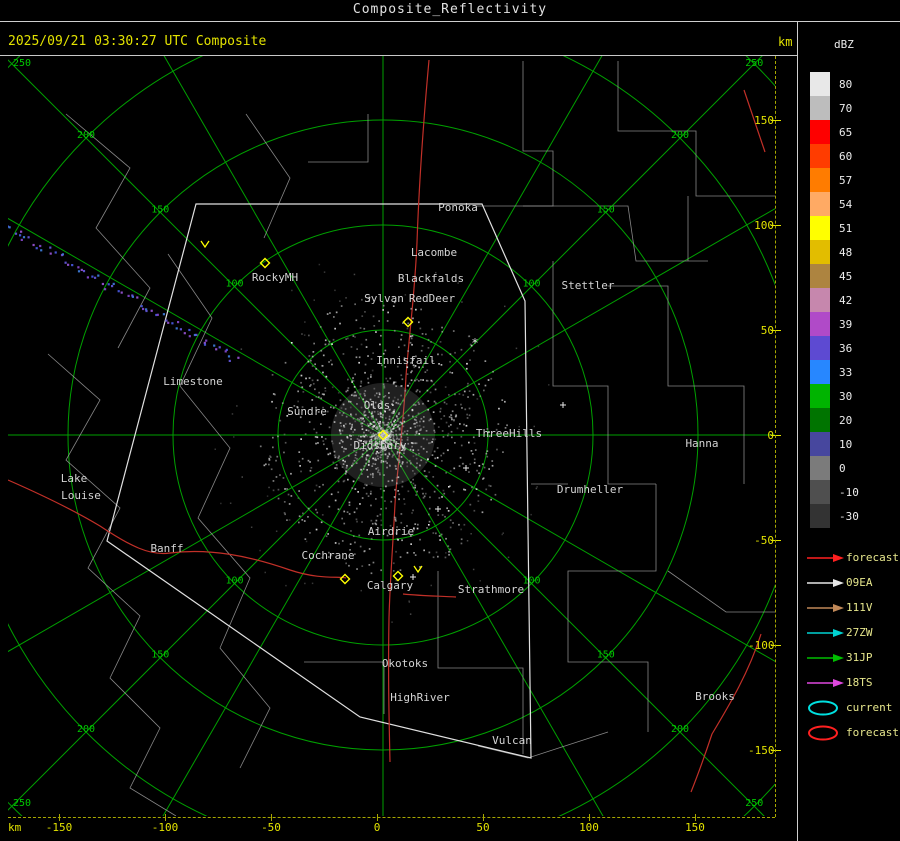  Describe the element at coordinates (840, 180) in the screenshot. I see `colorbar-entry: 57` at that location.